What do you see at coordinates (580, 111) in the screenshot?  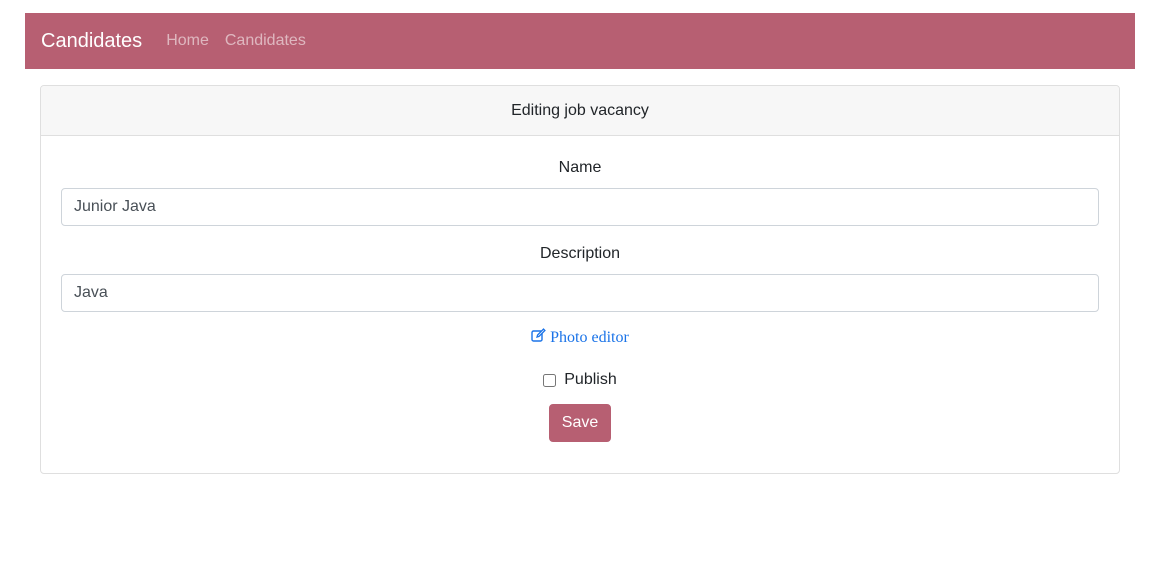 I see `card-header: Editing job vacancy` at bounding box center [580, 111].